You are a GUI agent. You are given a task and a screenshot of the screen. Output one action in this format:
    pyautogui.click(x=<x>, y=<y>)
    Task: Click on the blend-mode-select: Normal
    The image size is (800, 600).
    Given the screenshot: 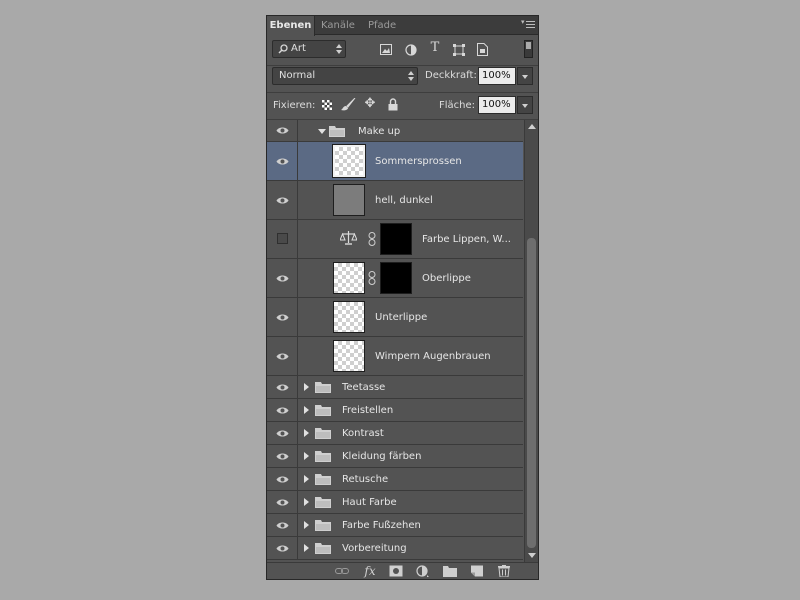 What is the action you would take?
    pyautogui.click(x=345, y=76)
    